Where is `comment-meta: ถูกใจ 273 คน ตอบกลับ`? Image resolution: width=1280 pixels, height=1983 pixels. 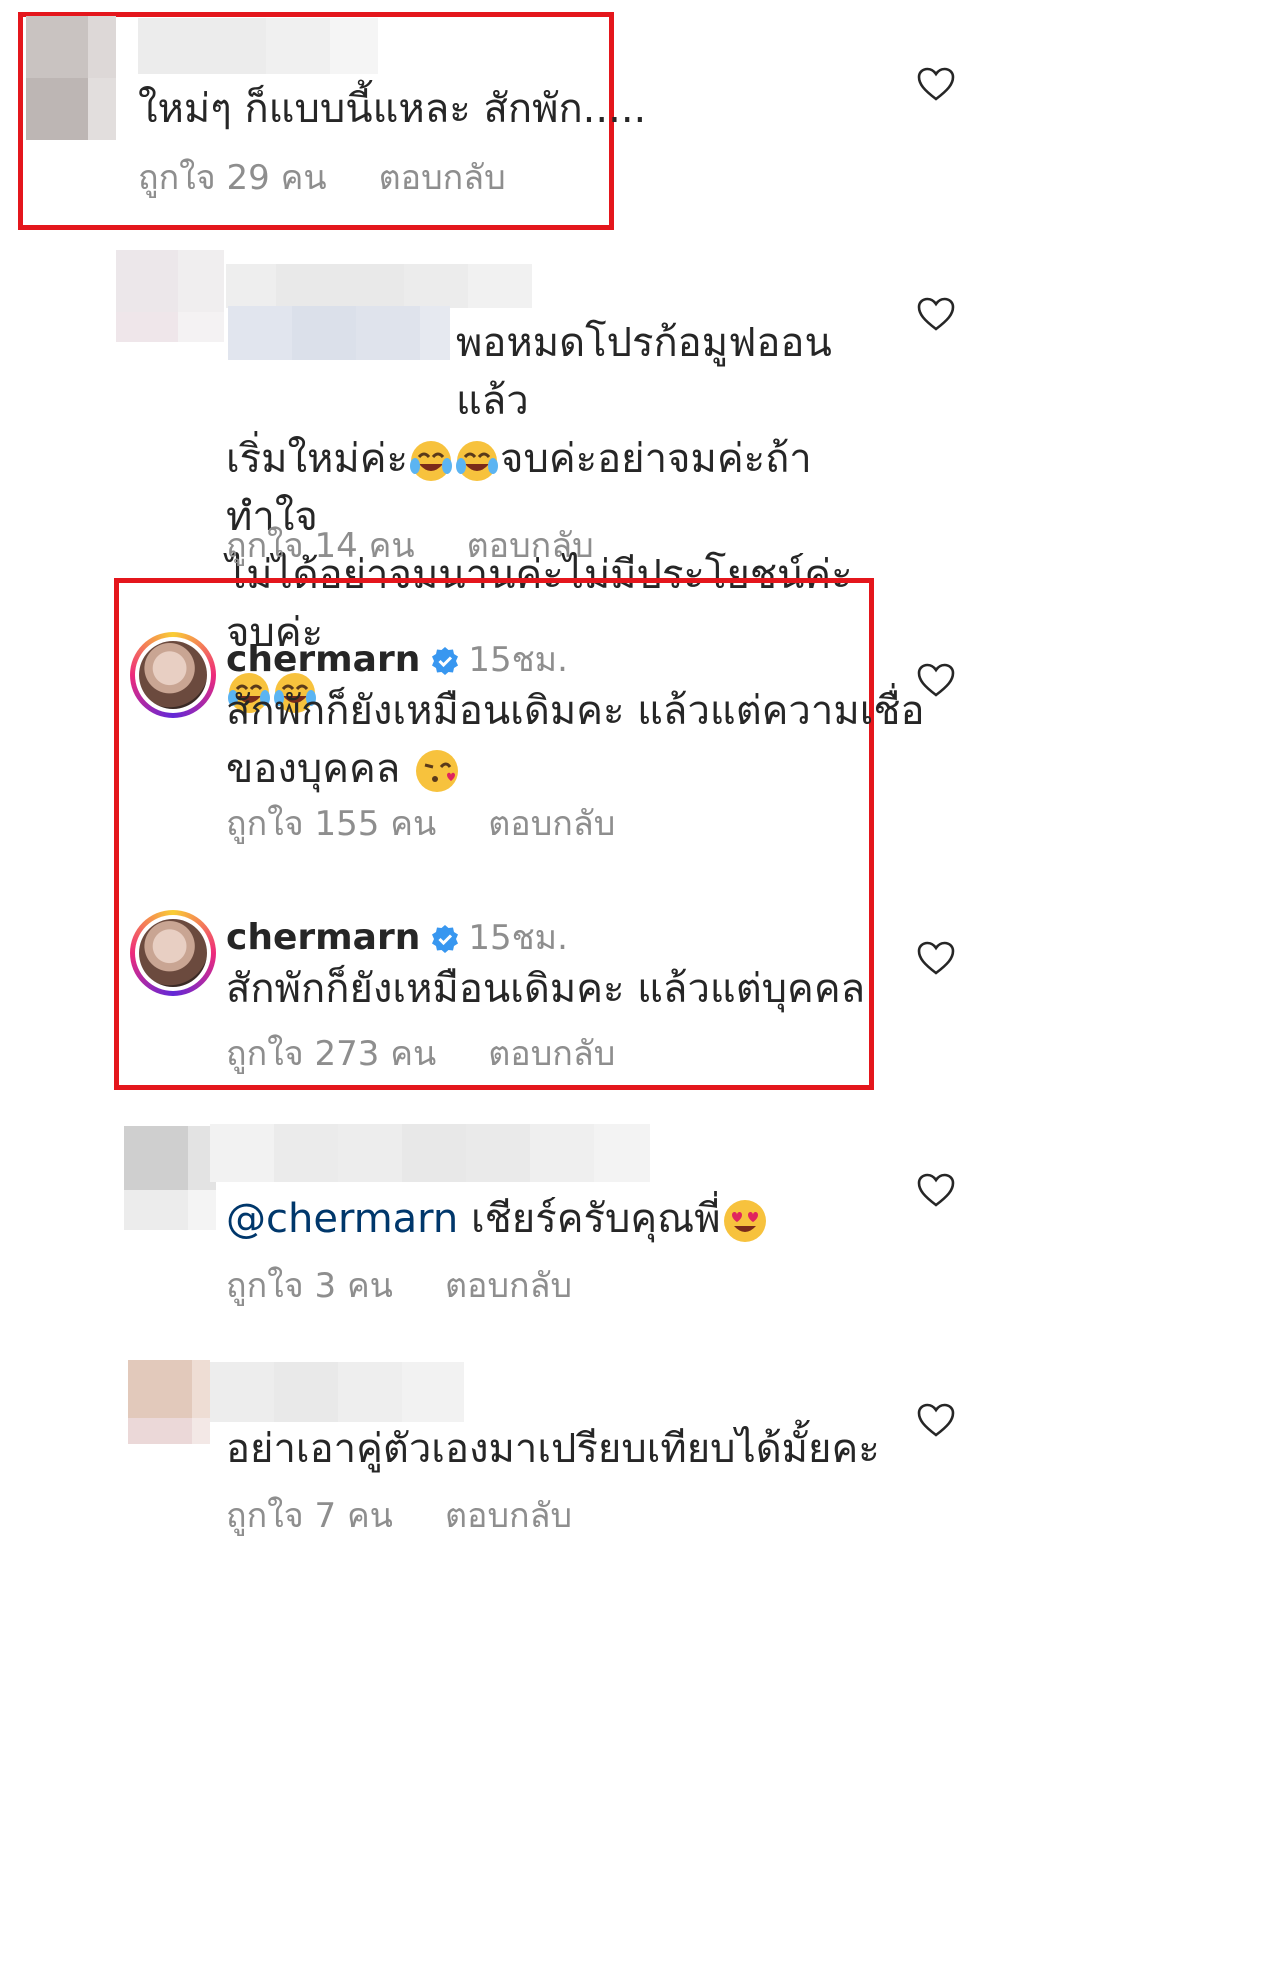
comment-meta: ถูกใจ 273 คน ตอบกลับ is located at coordinates (420, 1053).